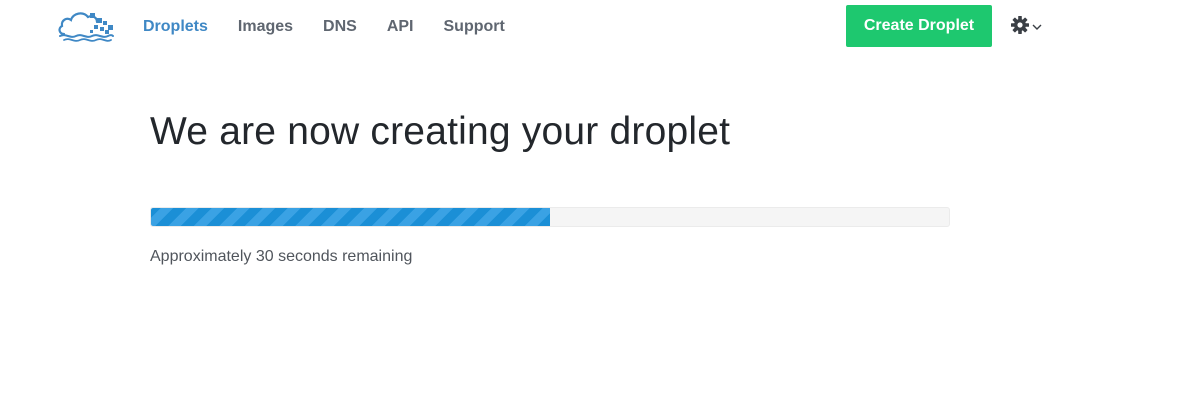 The height and width of the screenshot is (404, 1187). Describe the element at coordinates (919, 26) in the screenshot. I see `create-droplet-button: Create Droplet` at that location.